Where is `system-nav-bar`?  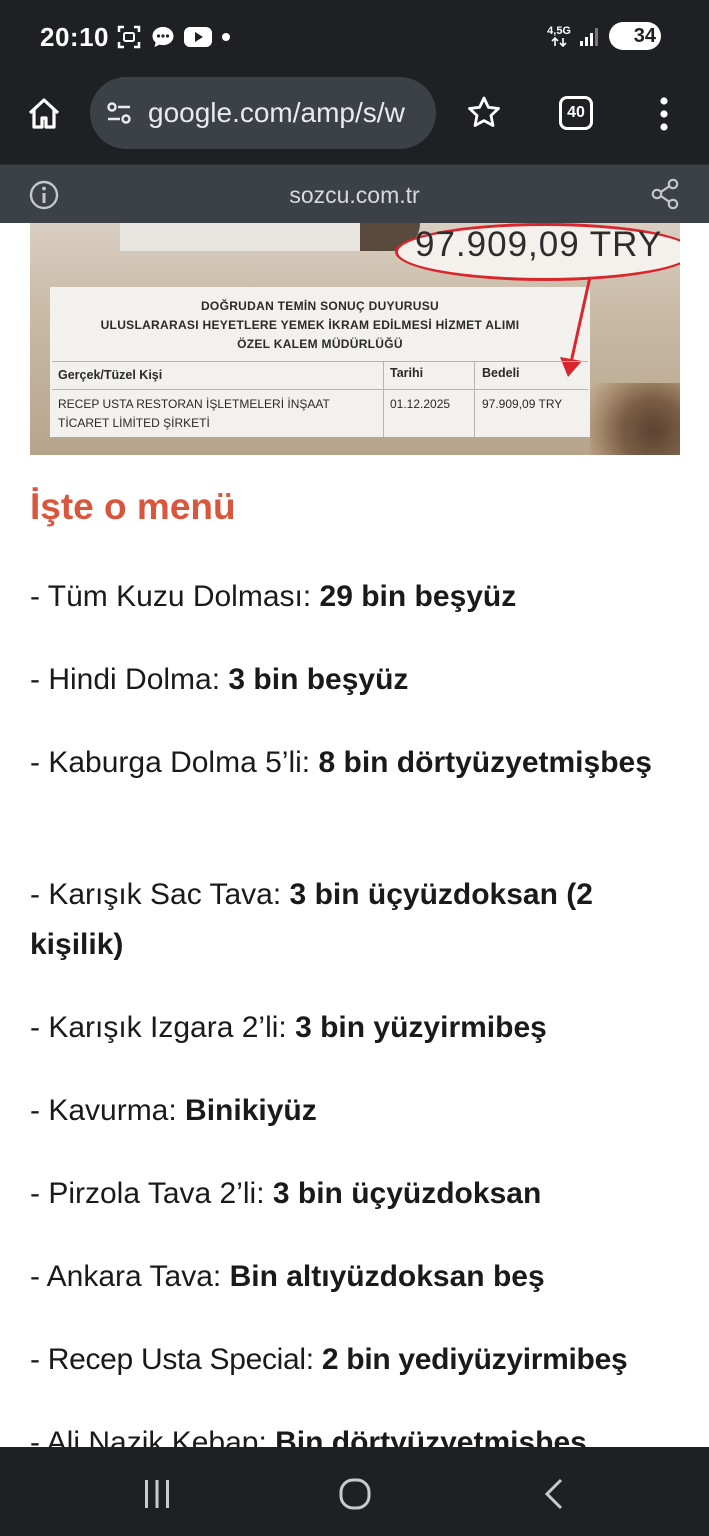
system-nav-bar is located at coordinates (354, 1491).